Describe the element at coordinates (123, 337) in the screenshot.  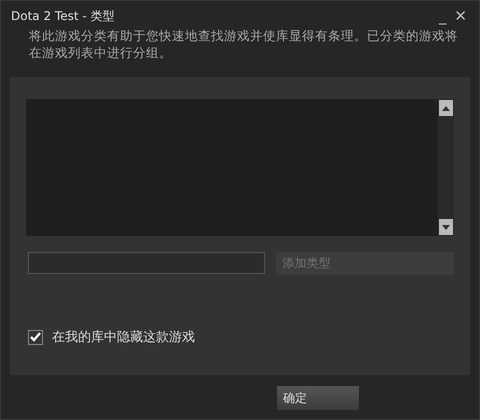
I see `hide-game-label: 在我的库中隐藏这款游戏` at that location.